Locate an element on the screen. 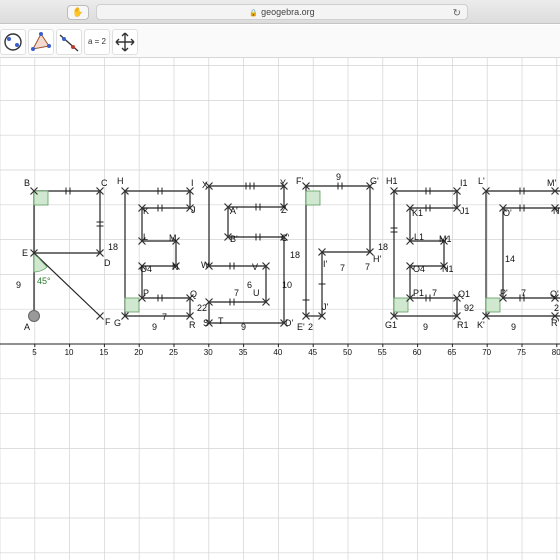  point-label: G' is located at coordinates (374, 181).